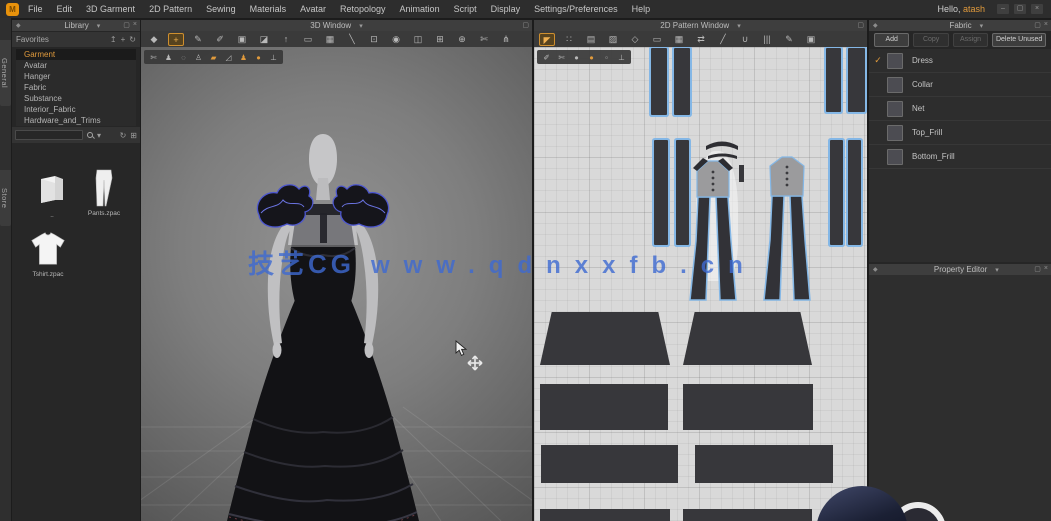  Describe the element at coordinates (76, 87) in the screenshot. I see `favorites-item: Fabric` at that location.